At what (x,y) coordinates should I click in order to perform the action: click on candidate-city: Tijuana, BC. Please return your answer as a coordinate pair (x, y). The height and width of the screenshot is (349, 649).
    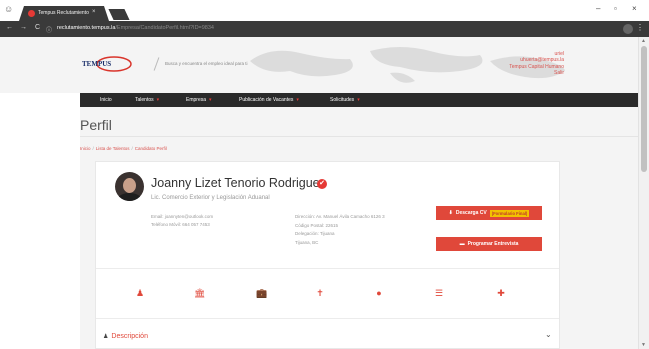
    Looking at the image, I should click on (307, 242).